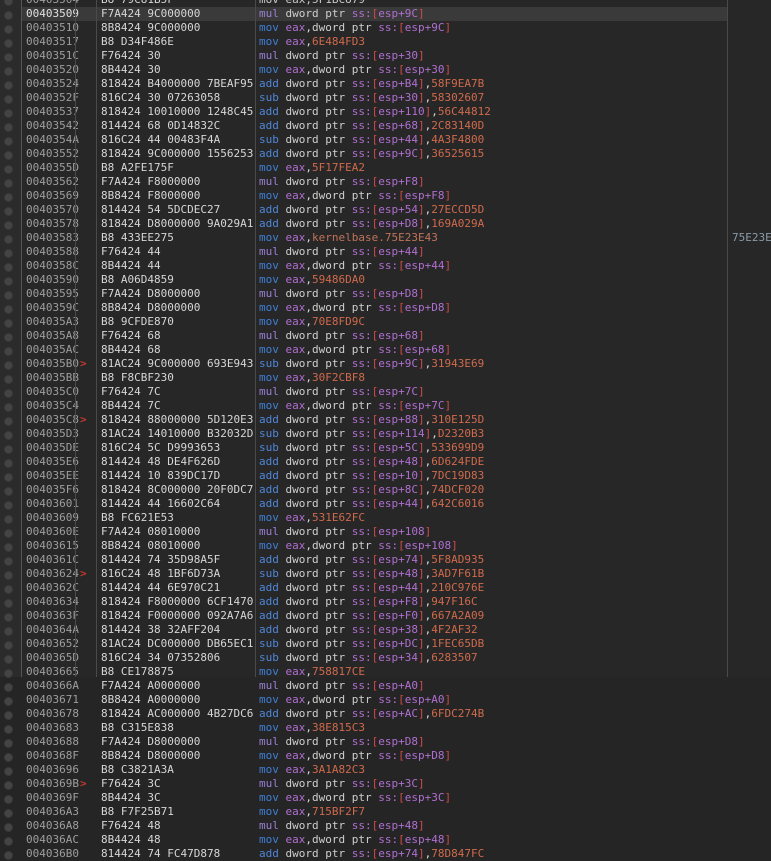 Image resolution: width=771 pixels, height=861 pixels. What do you see at coordinates (385, 378) in the screenshot?
I see `instruction-row: 004035BB B8 F8CBF230 mov eax,30F2CBF8` at bounding box center [385, 378].